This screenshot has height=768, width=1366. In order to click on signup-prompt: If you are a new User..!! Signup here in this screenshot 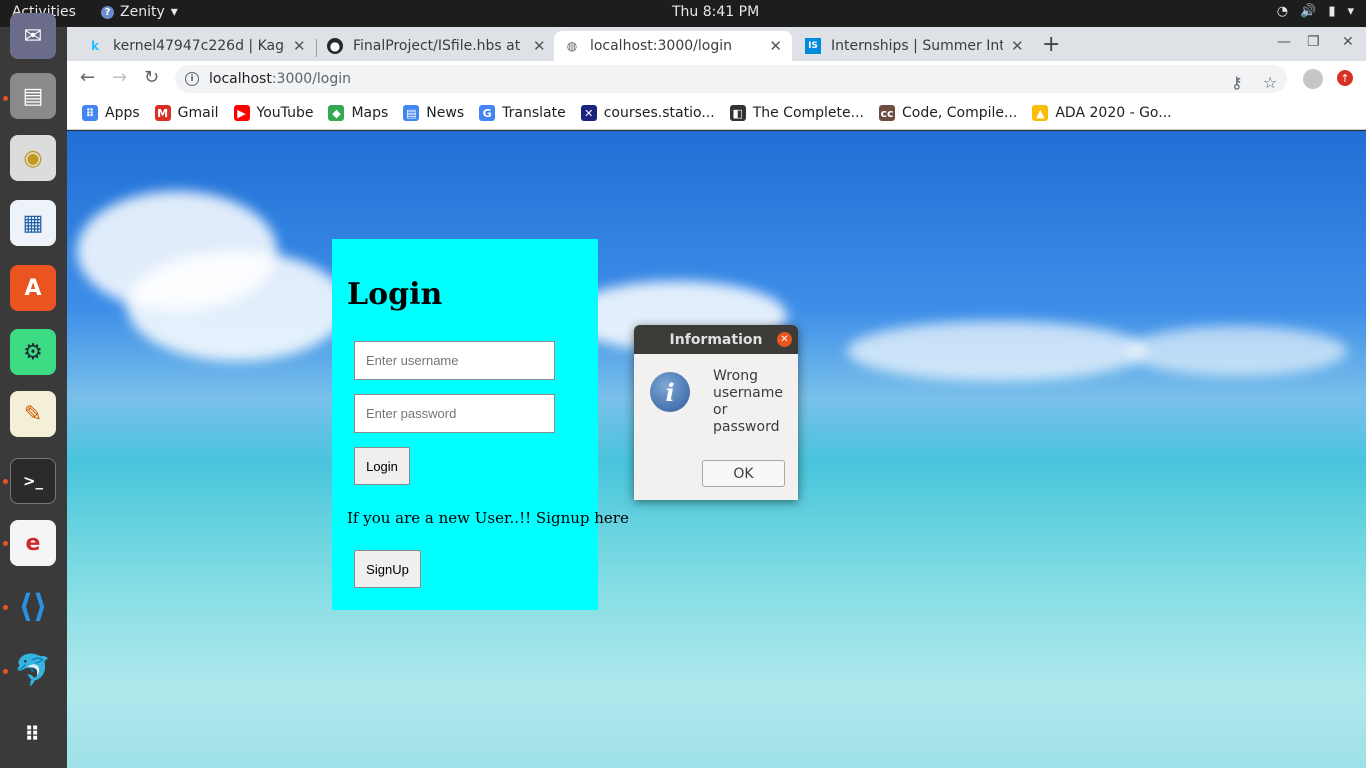, I will do `click(488, 518)`.